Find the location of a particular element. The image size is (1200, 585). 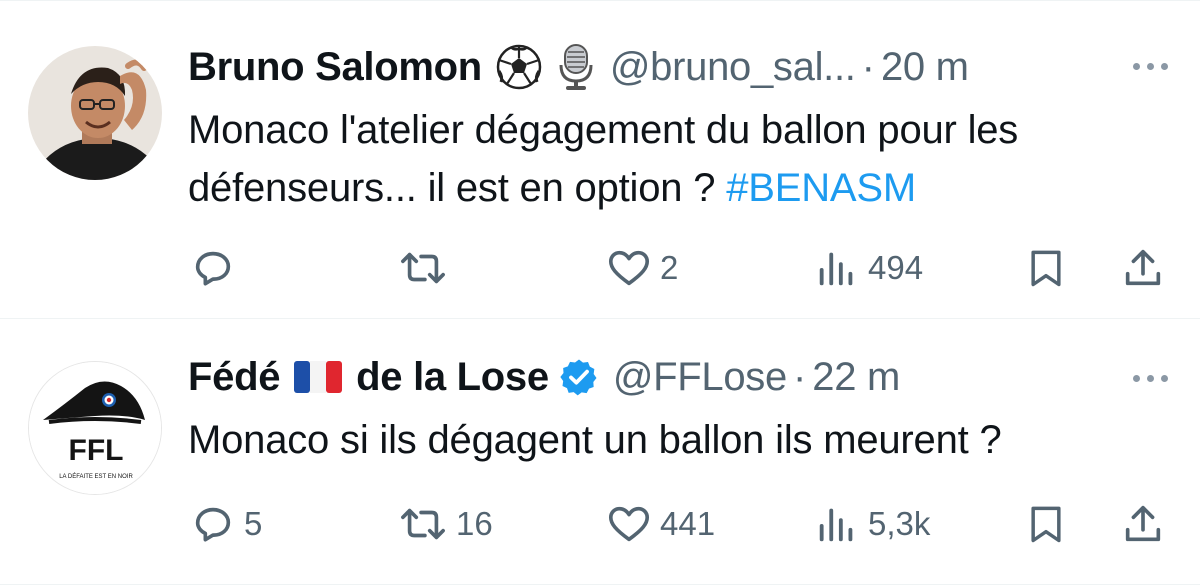

retweet-button is located at coordinates (427, 268).